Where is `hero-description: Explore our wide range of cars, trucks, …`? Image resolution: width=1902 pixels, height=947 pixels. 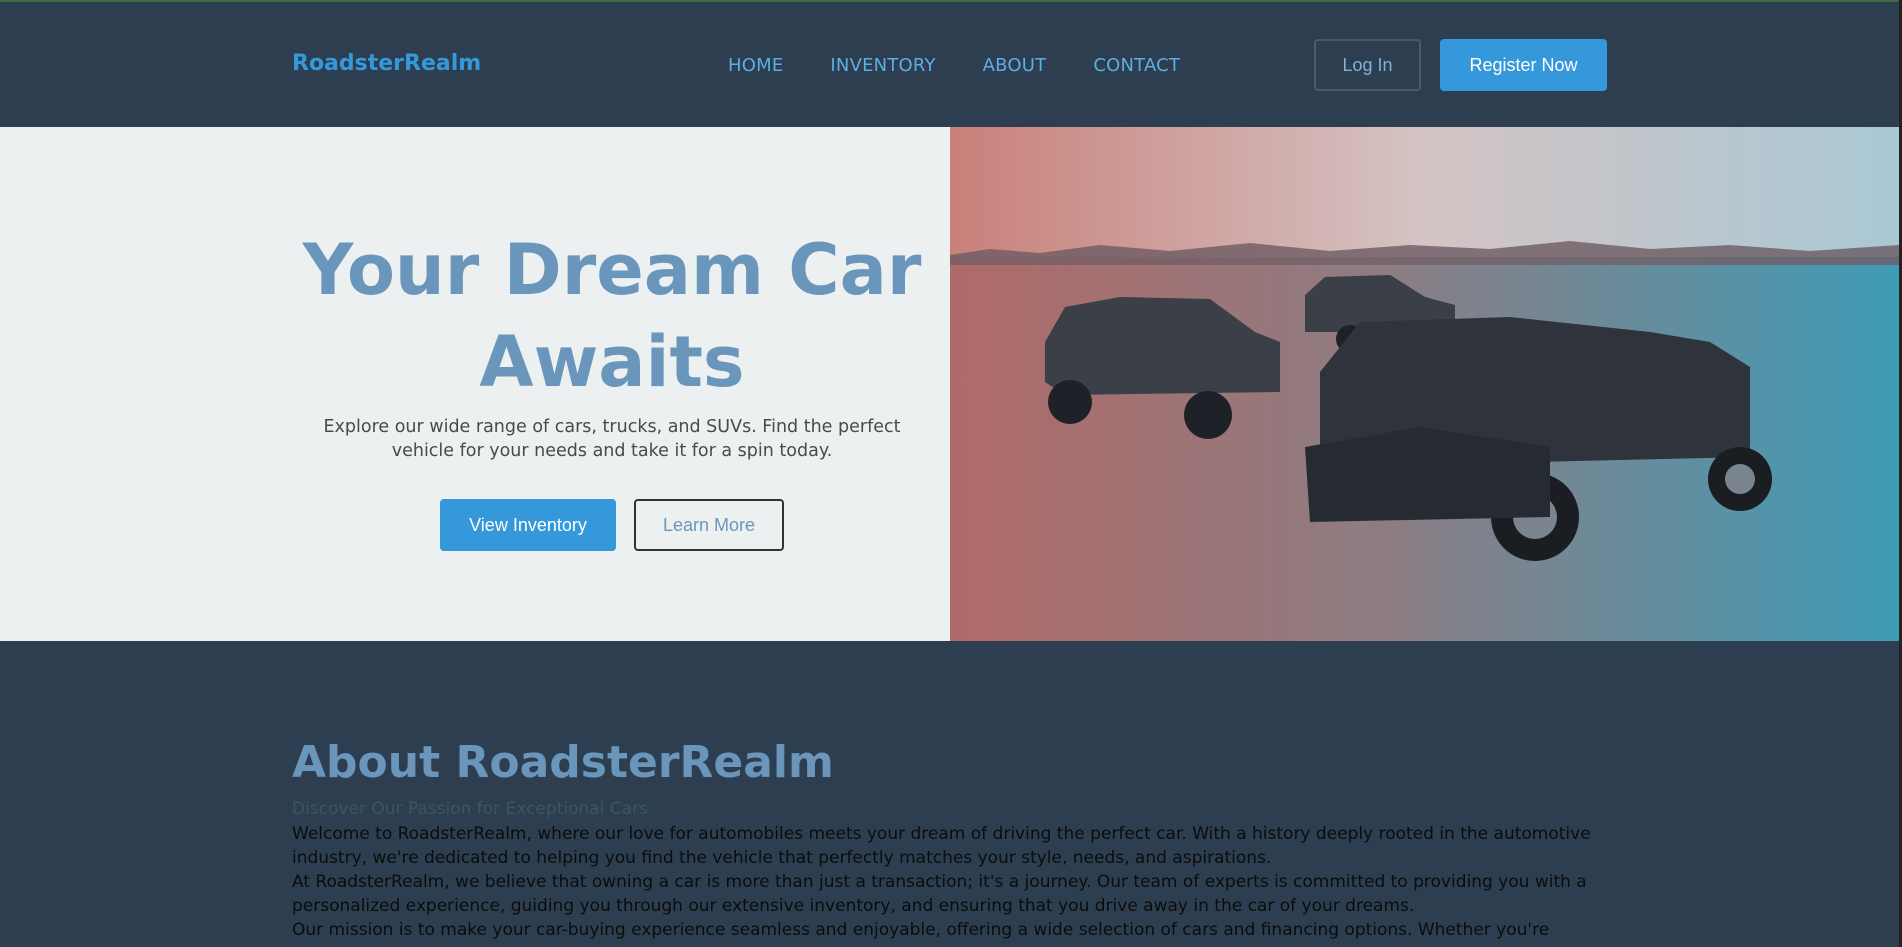 hero-description: Explore our wide range of cars, trucks, … is located at coordinates (612, 439).